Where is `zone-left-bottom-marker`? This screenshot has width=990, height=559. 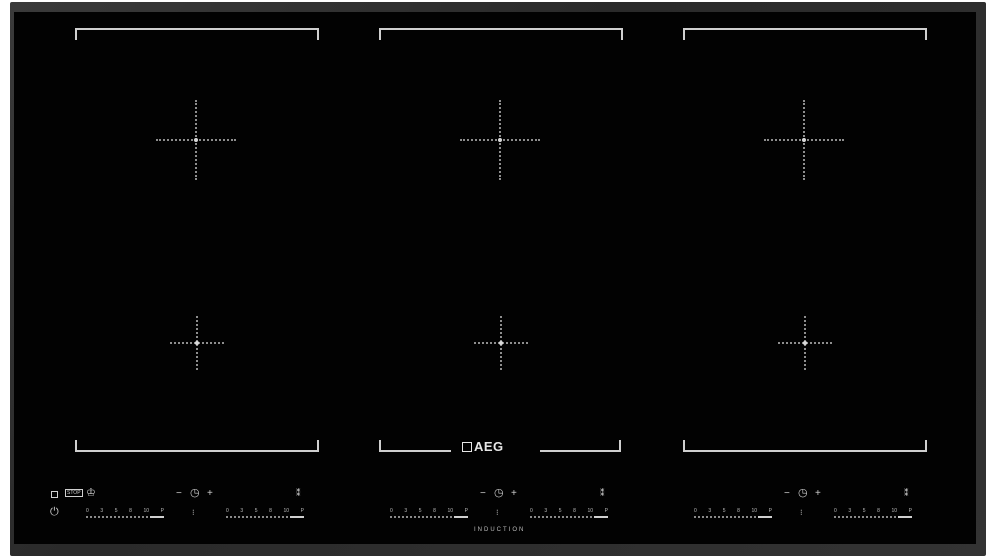
zone-left-bottom-marker is located at coordinates (197, 343).